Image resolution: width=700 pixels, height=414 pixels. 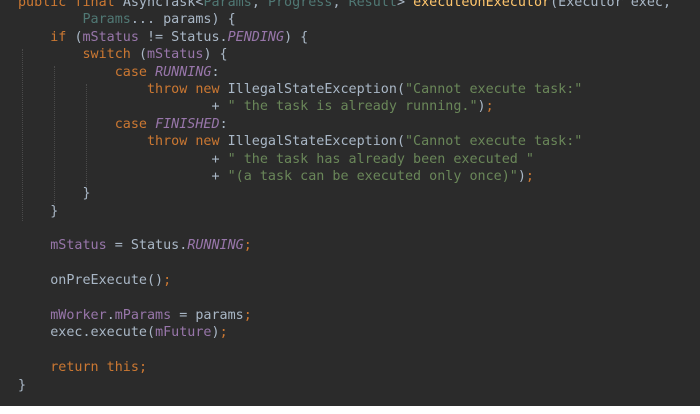 I want to click on code-token-const: FINISHED, so click(x=187, y=124).